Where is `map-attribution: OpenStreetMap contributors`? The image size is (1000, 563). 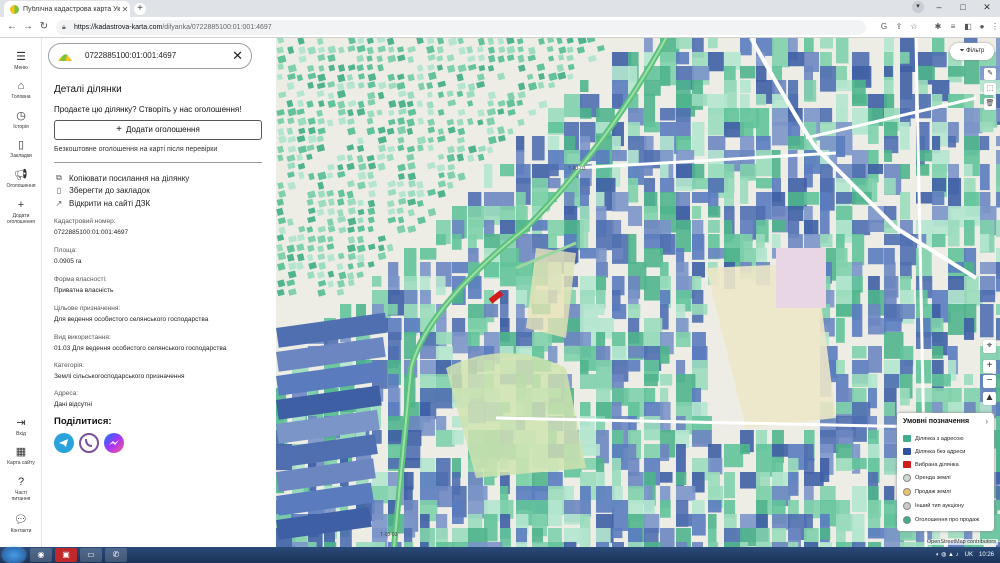
map-attribution: OpenStreetMap contributors is located at coordinates (961, 542).